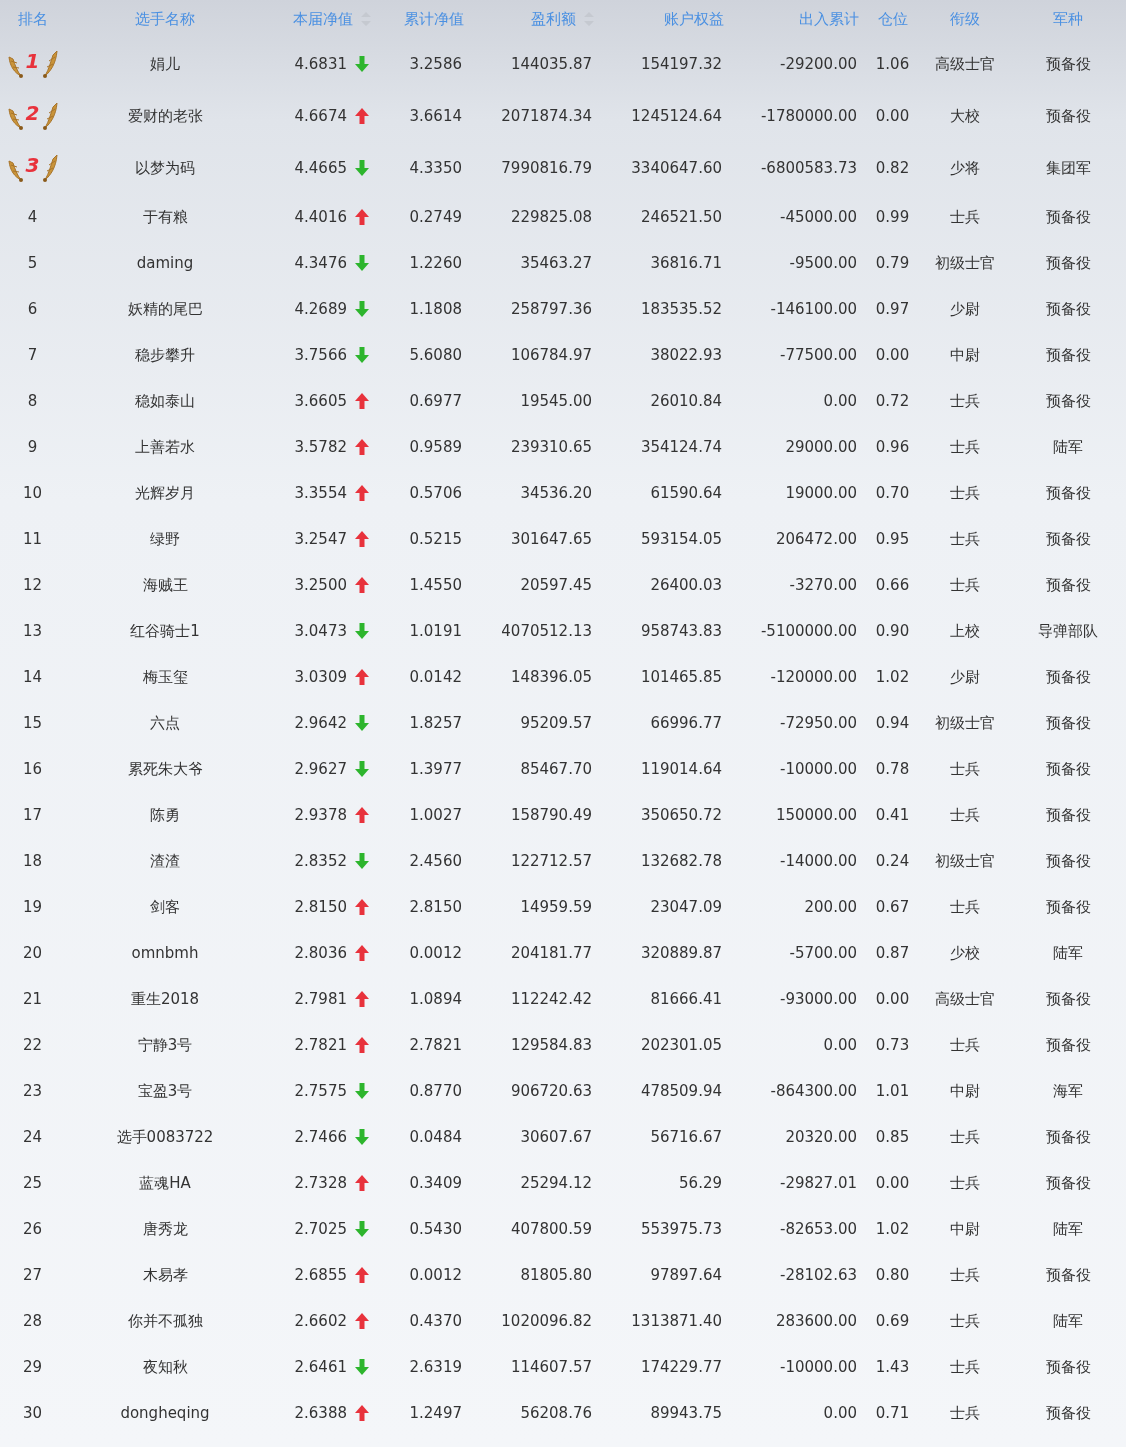  Describe the element at coordinates (814, 309) in the screenshot. I see `table-cell-text: -146100.00` at that location.